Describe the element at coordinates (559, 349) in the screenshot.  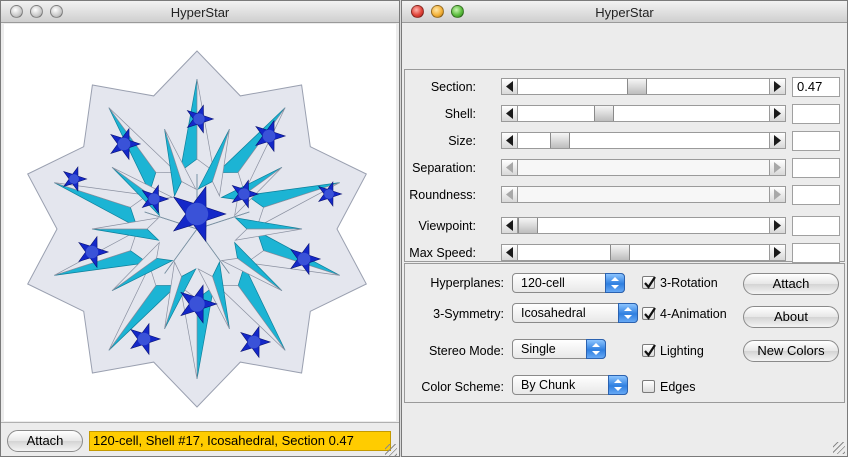
I see `stereo-popup: Single` at that location.